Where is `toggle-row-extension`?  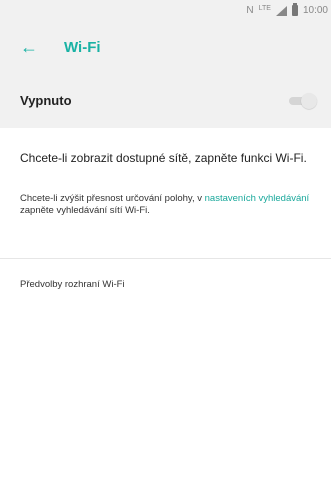
toggle-row-extension is located at coordinates (165, 123).